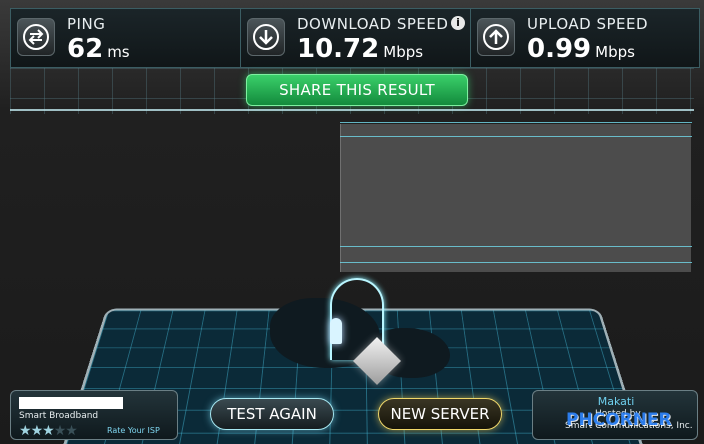 Image resolution: width=704 pixels, height=444 pixels. I want to click on new-server-button: NEW SERVER, so click(440, 414).